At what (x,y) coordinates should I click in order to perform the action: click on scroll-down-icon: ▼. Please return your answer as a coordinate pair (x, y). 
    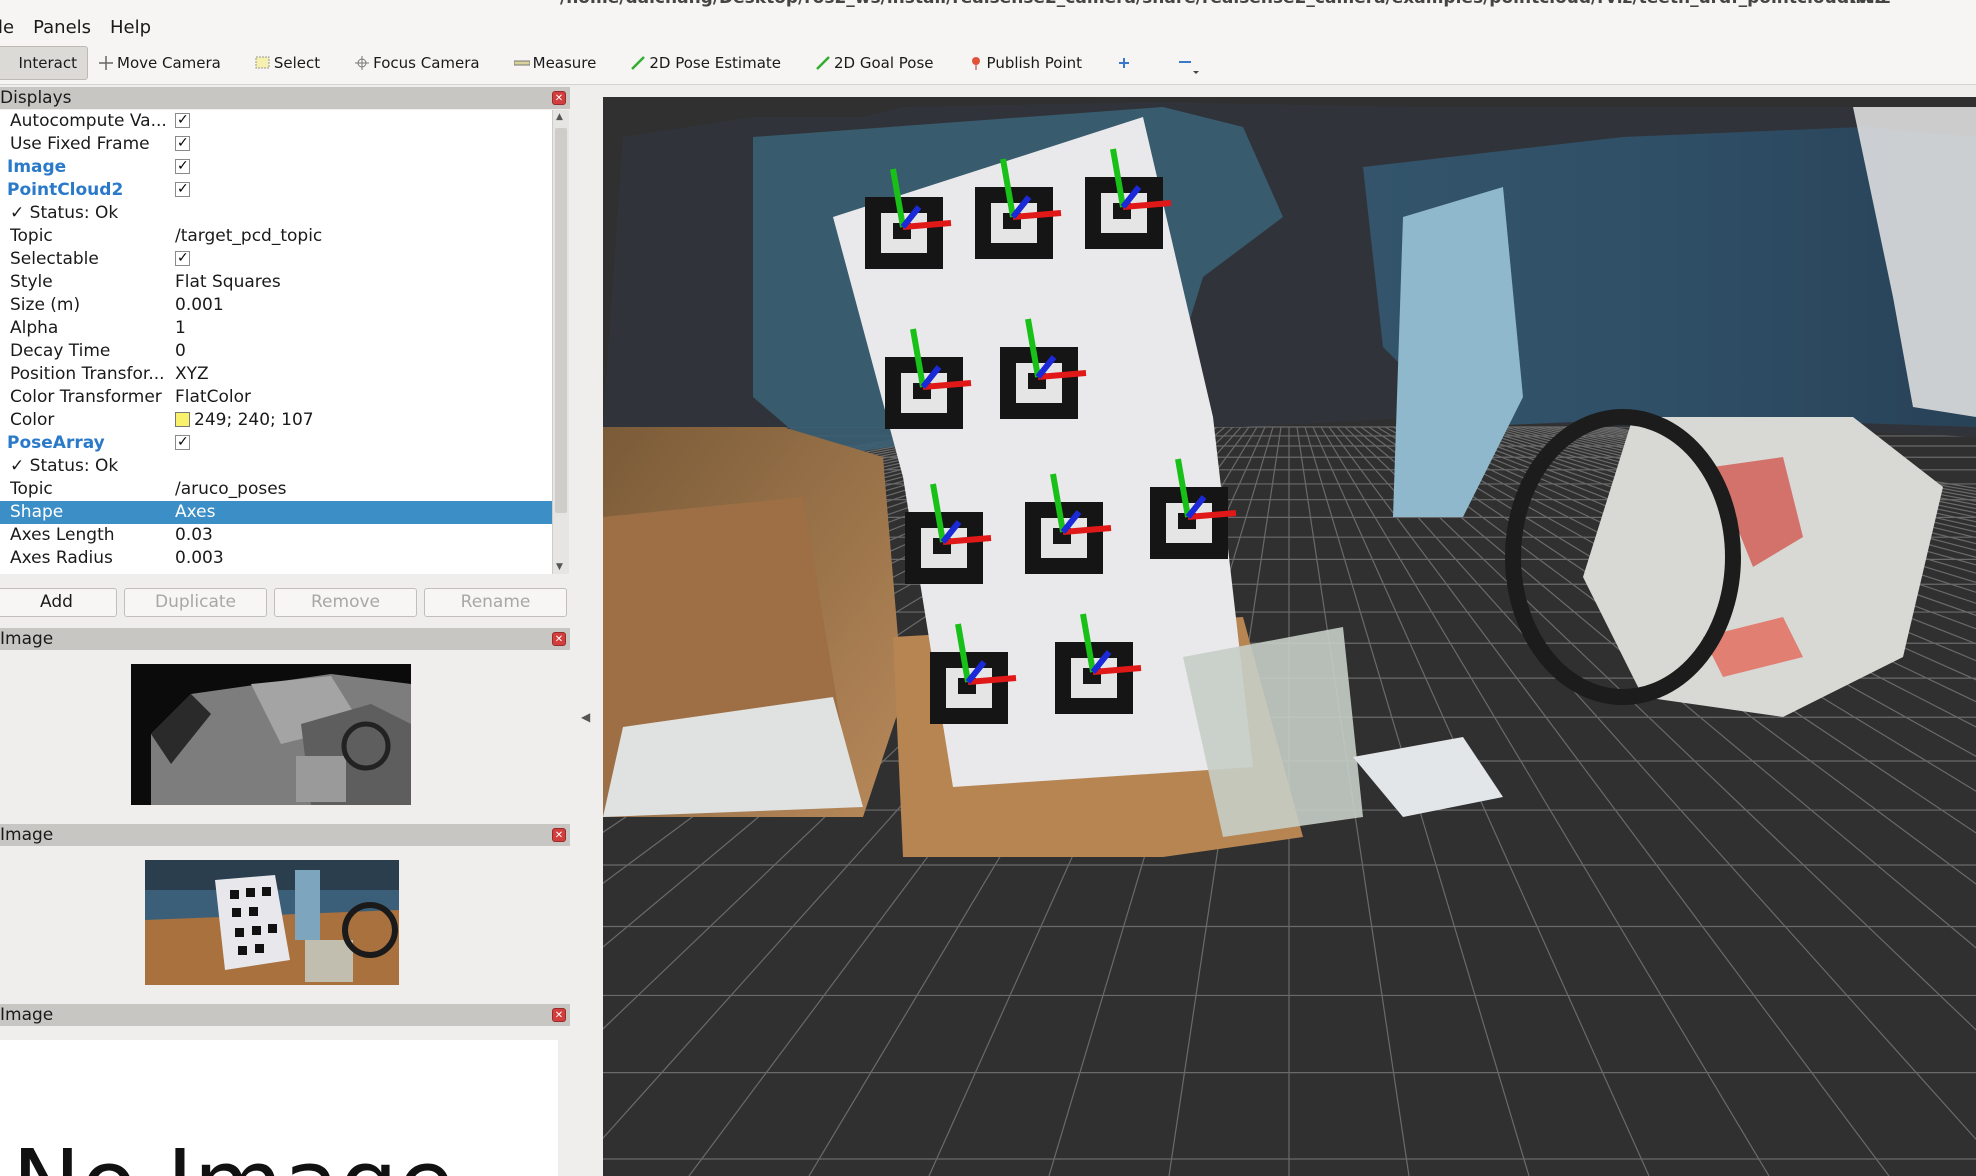
    Looking at the image, I should click on (559, 567).